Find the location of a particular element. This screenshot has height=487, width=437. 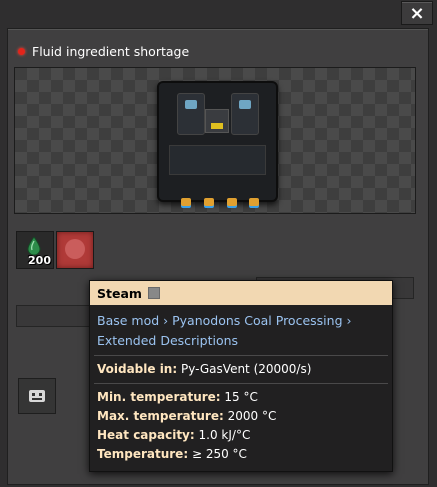

heat-capacity-row: Heat capacity: 1.0 kJ/°C is located at coordinates (241, 435).